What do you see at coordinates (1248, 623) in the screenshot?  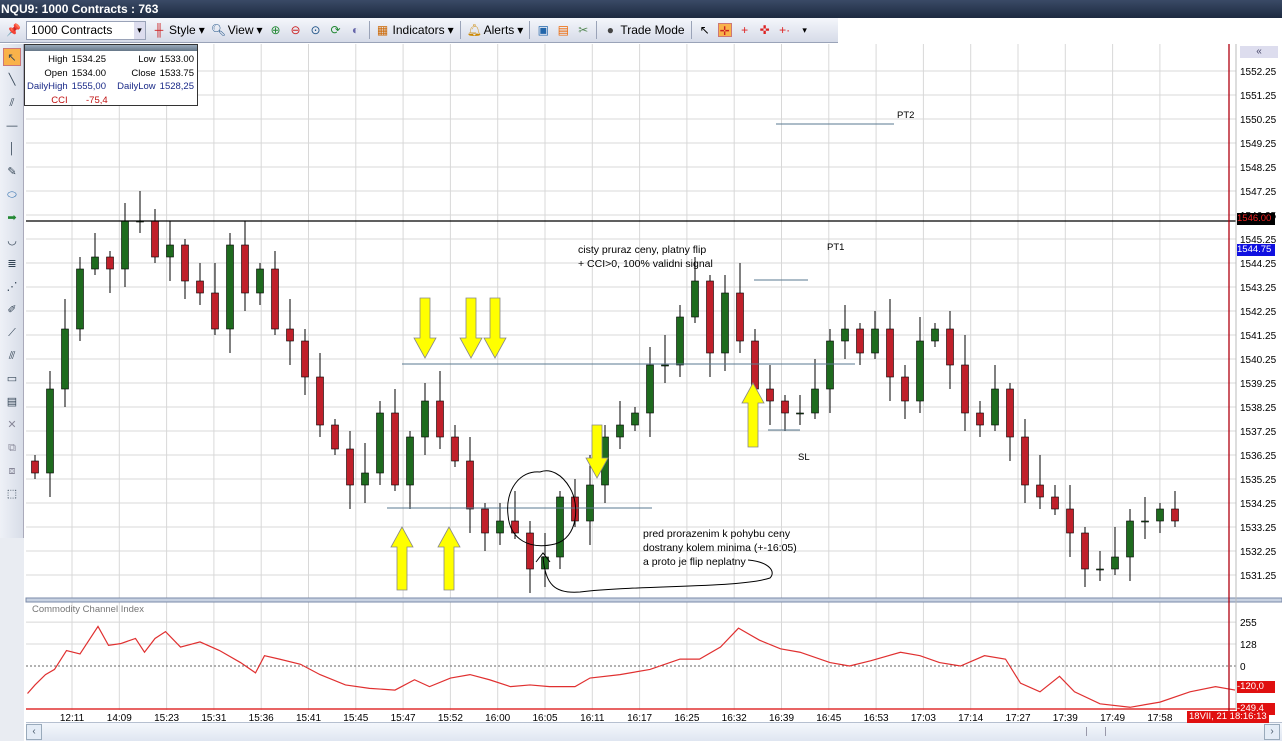 I see `cci-tick-label: 255` at bounding box center [1248, 623].